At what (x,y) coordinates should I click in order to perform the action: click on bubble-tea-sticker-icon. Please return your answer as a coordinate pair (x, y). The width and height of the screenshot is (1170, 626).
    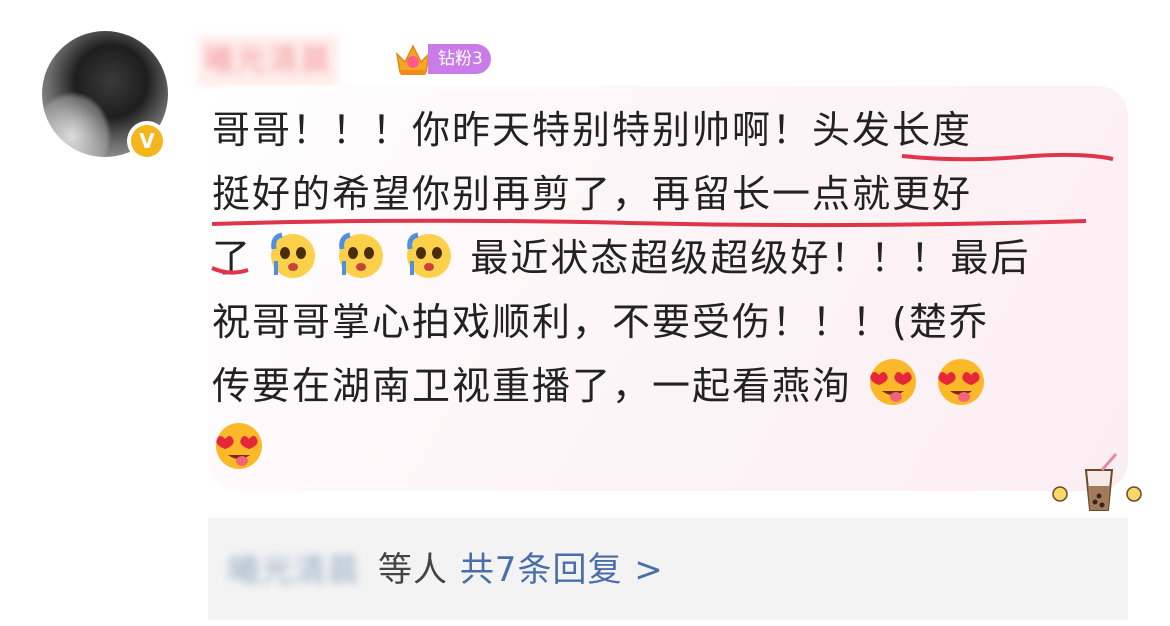
    Looking at the image, I should click on (1097, 482).